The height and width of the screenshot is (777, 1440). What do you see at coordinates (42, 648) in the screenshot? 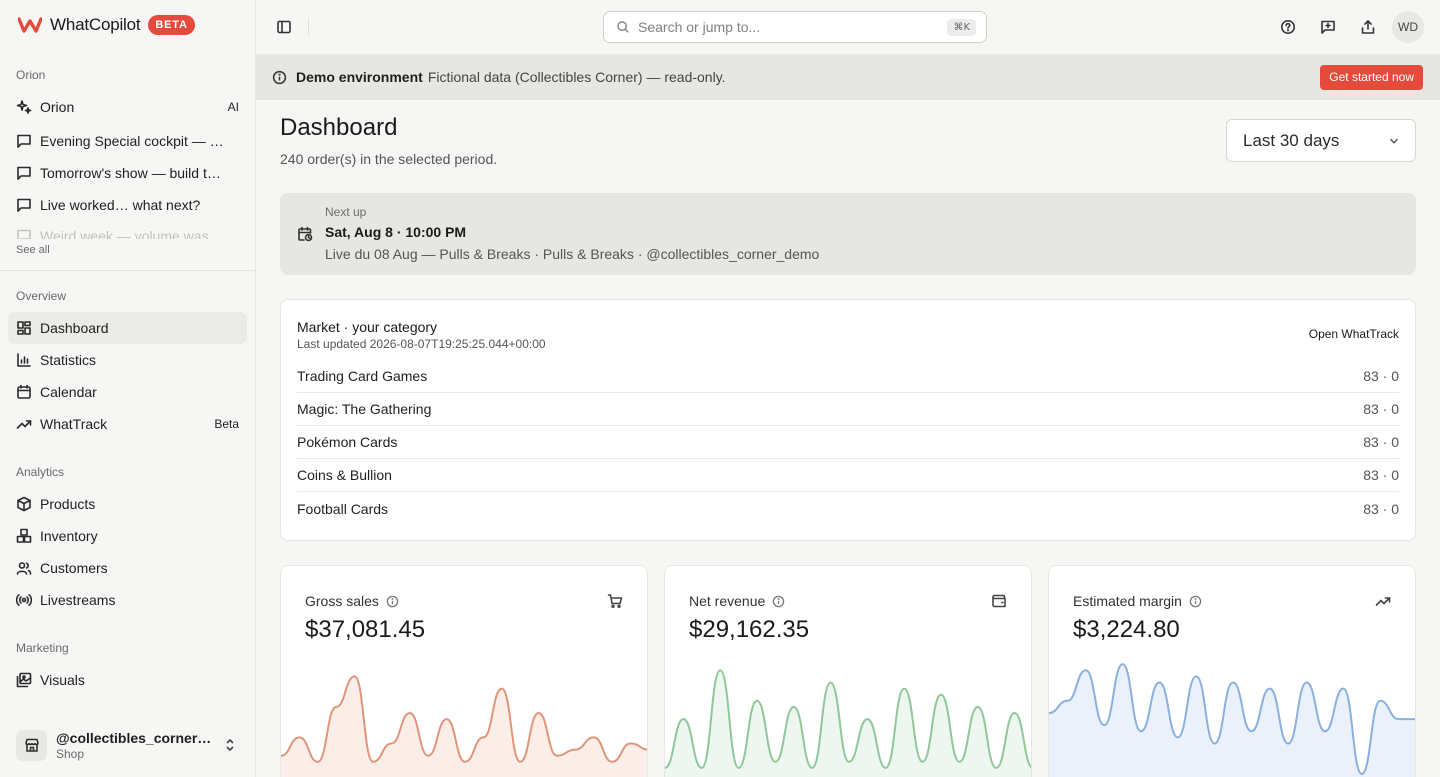
I see `section-label-marketing: Marketing` at bounding box center [42, 648].